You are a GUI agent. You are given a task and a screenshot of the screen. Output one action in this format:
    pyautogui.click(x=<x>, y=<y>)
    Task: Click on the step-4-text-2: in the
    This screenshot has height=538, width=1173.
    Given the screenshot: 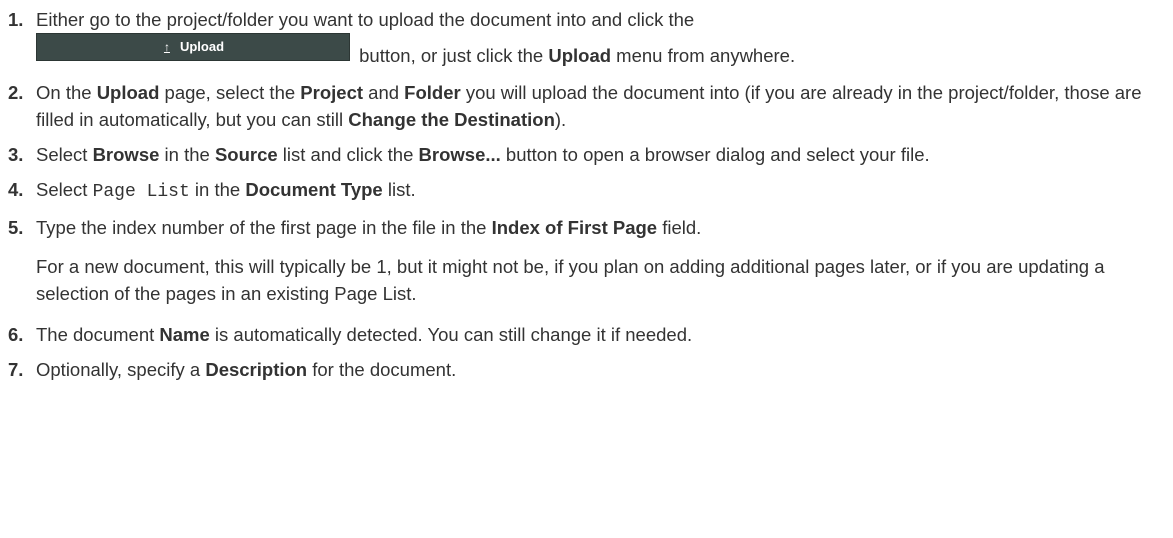 What is the action you would take?
    pyautogui.click(x=217, y=189)
    